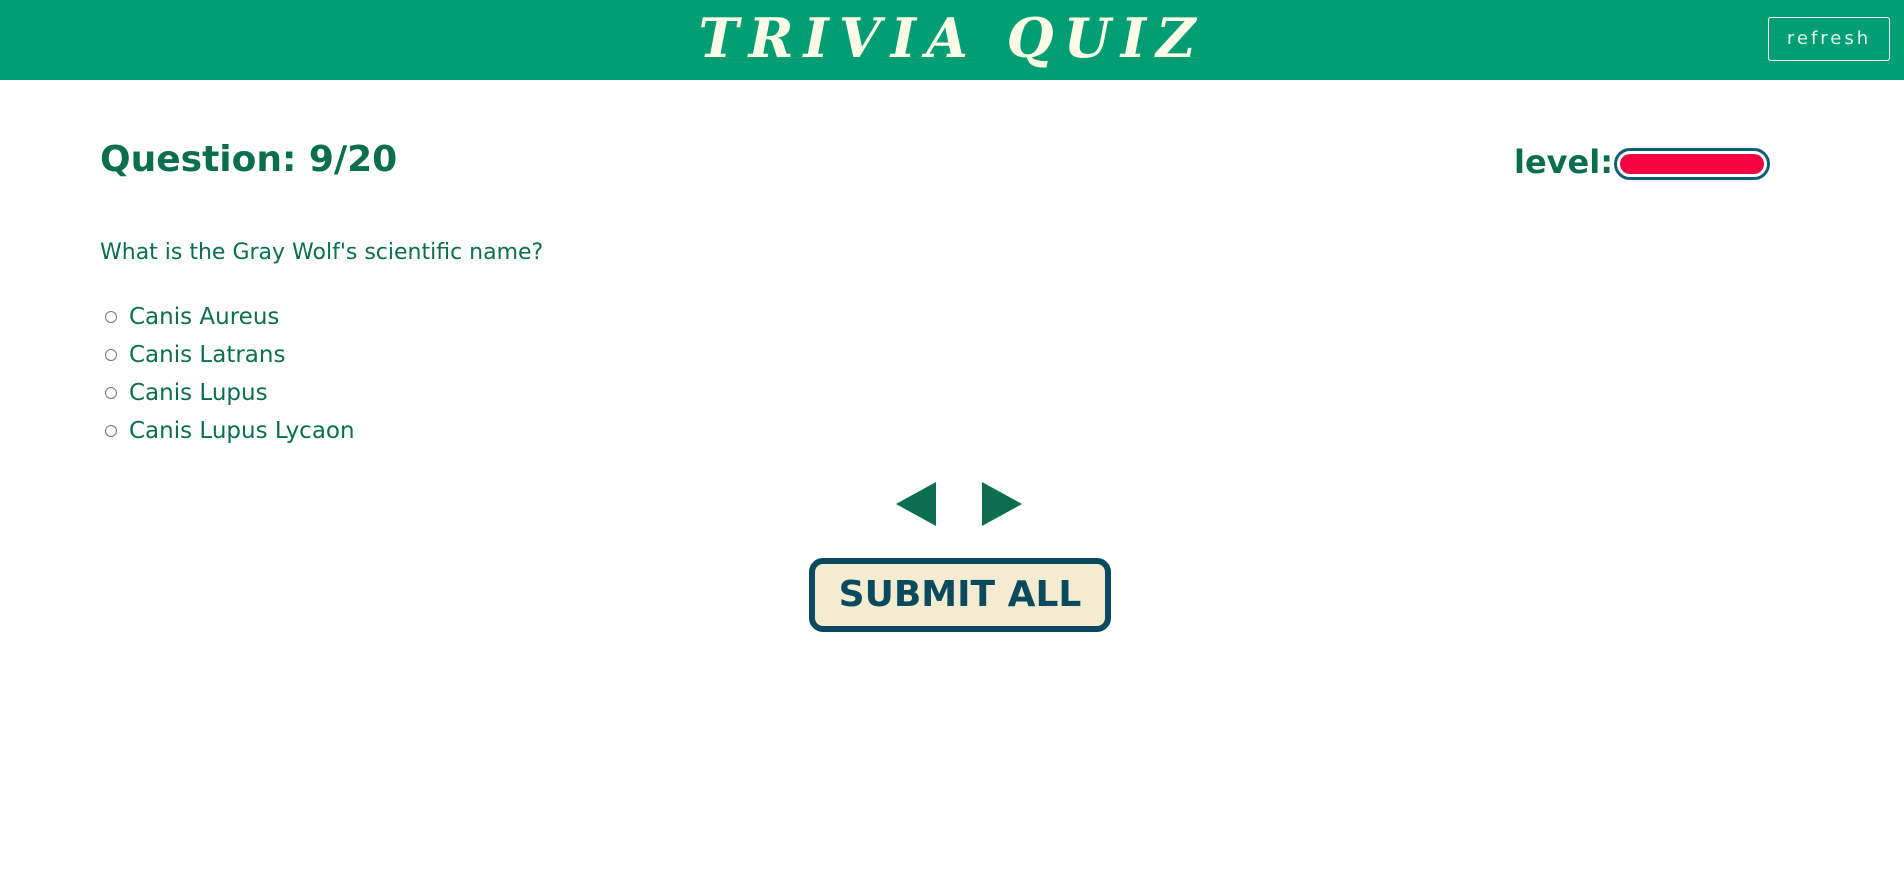  I want to click on answer-option-label: Canis Lupus Lycaon, so click(242, 431).